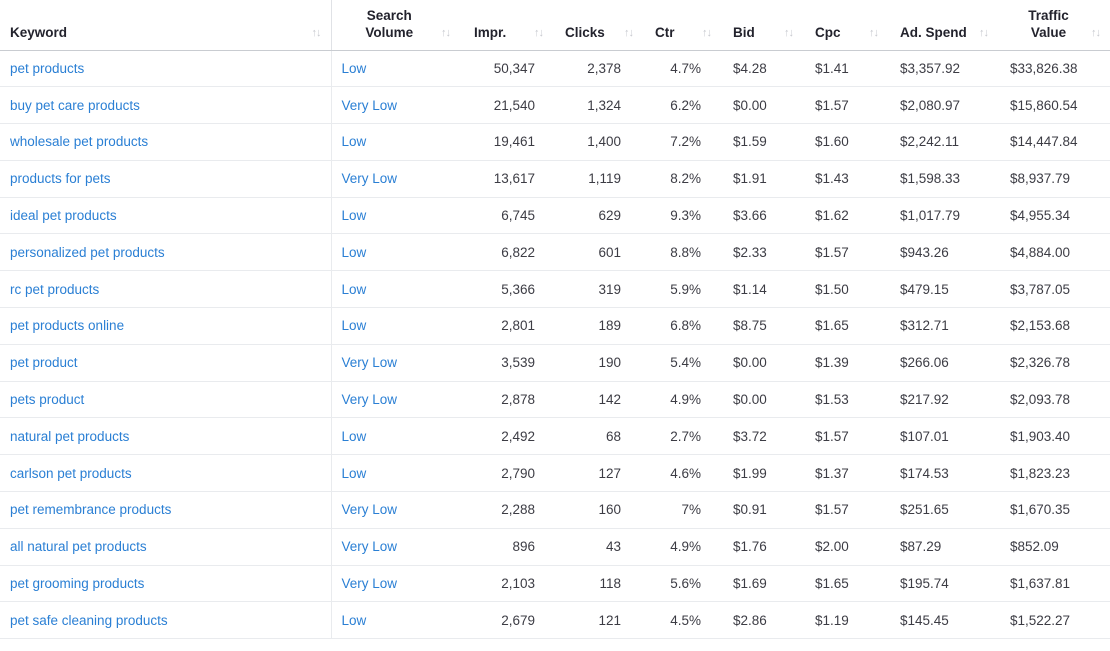 The image size is (1110, 651). Describe the element at coordinates (47, 399) in the screenshot. I see `cell-keyword-text: pets product` at that location.